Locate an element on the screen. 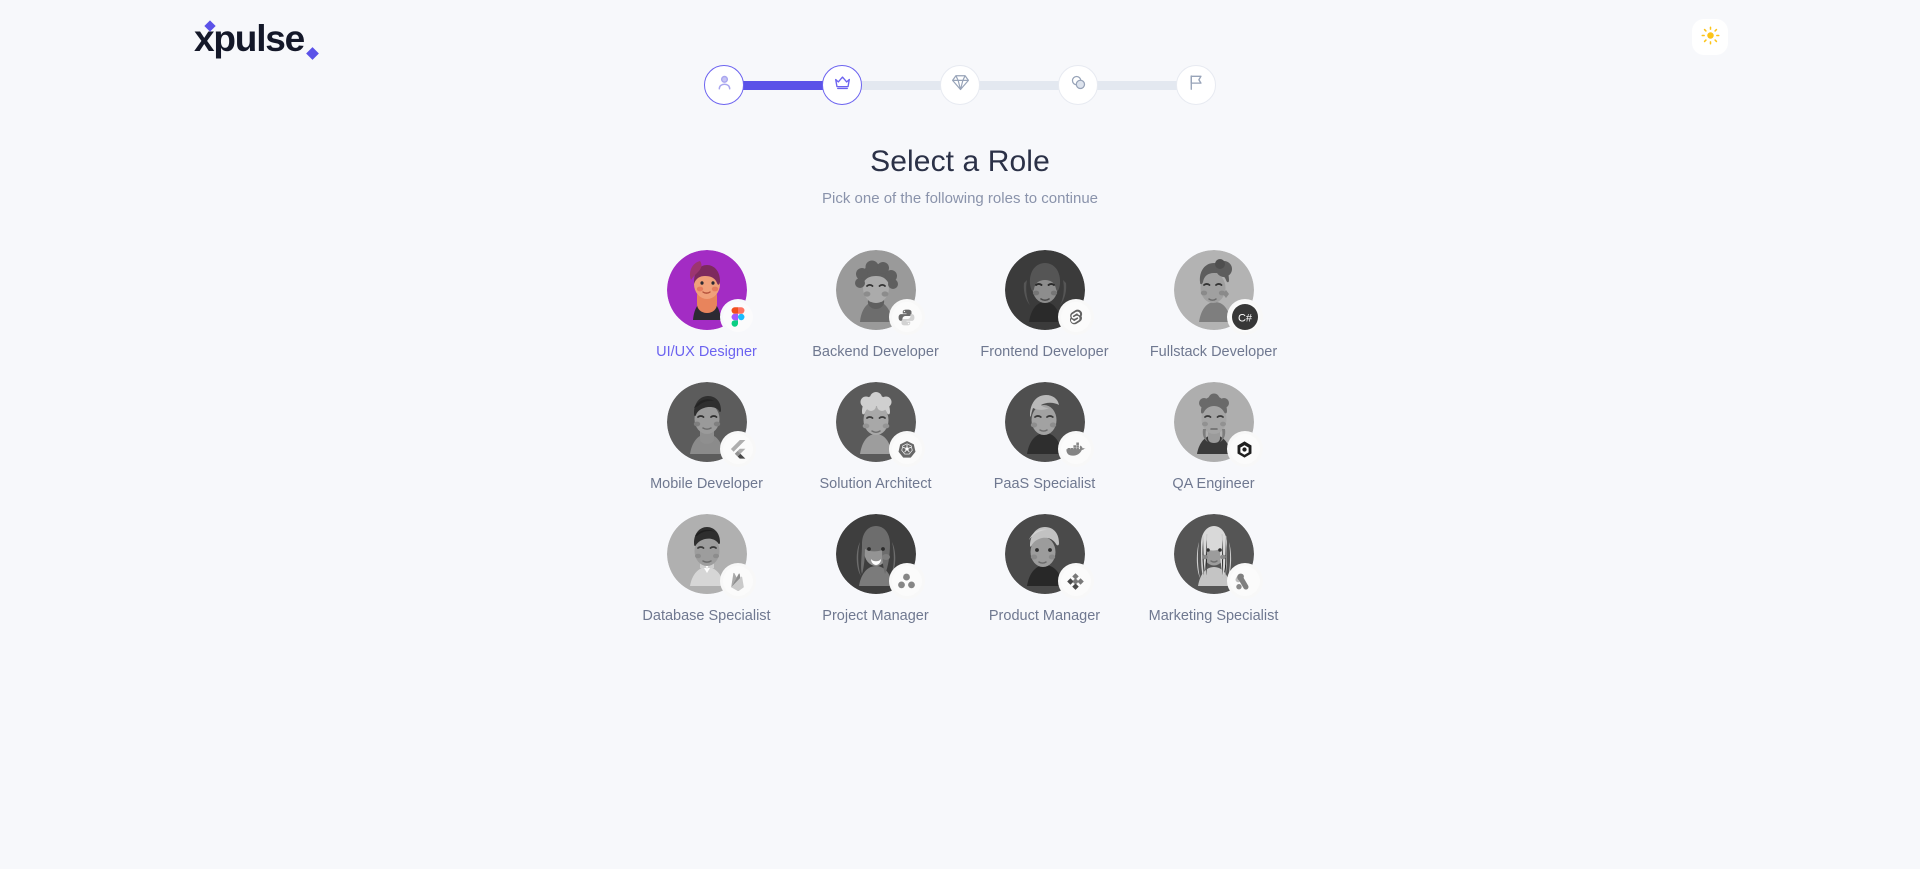 This screenshot has width=1920, height=869. role-label: Fullstack Developer is located at coordinates (1213, 352).